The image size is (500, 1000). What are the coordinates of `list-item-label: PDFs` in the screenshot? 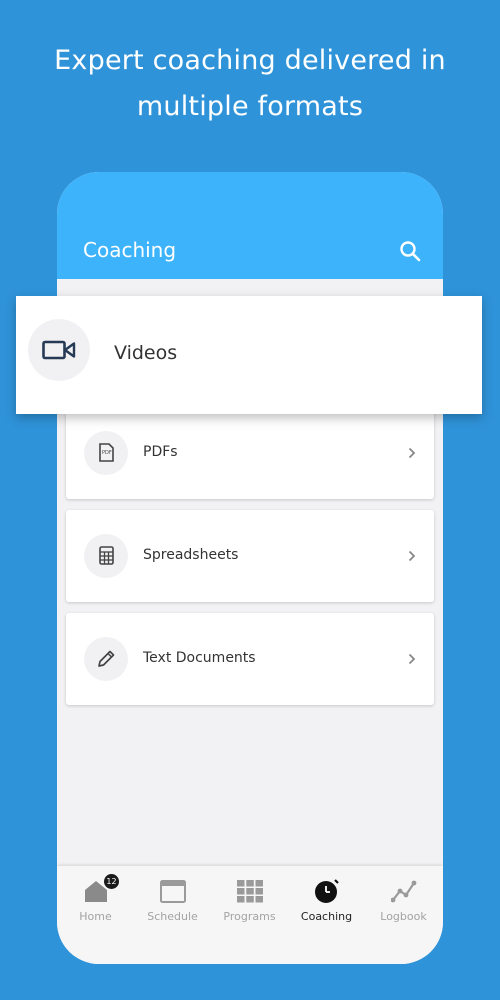 It's located at (160, 452).